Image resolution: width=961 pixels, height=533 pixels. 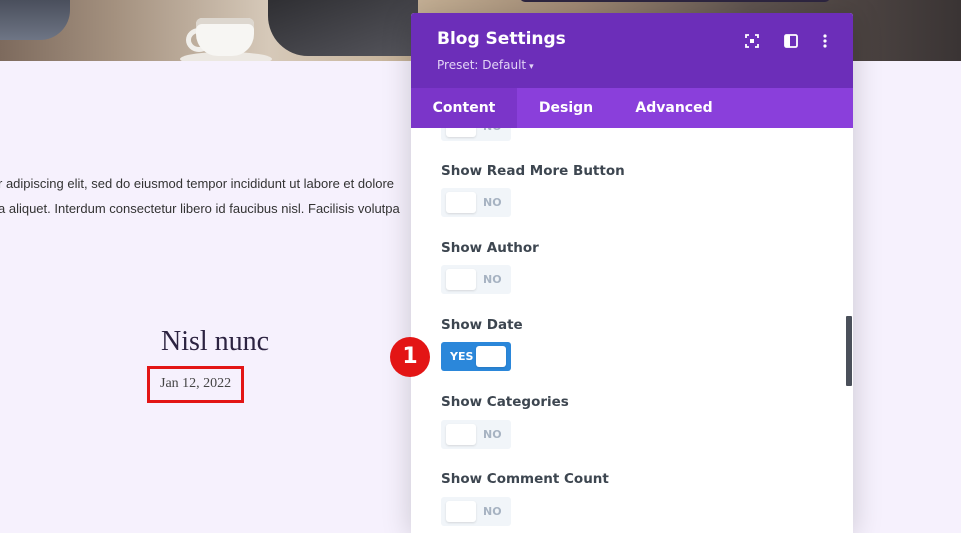 What do you see at coordinates (505, 402) in the screenshot?
I see `option-label-categories: Show Categories` at bounding box center [505, 402].